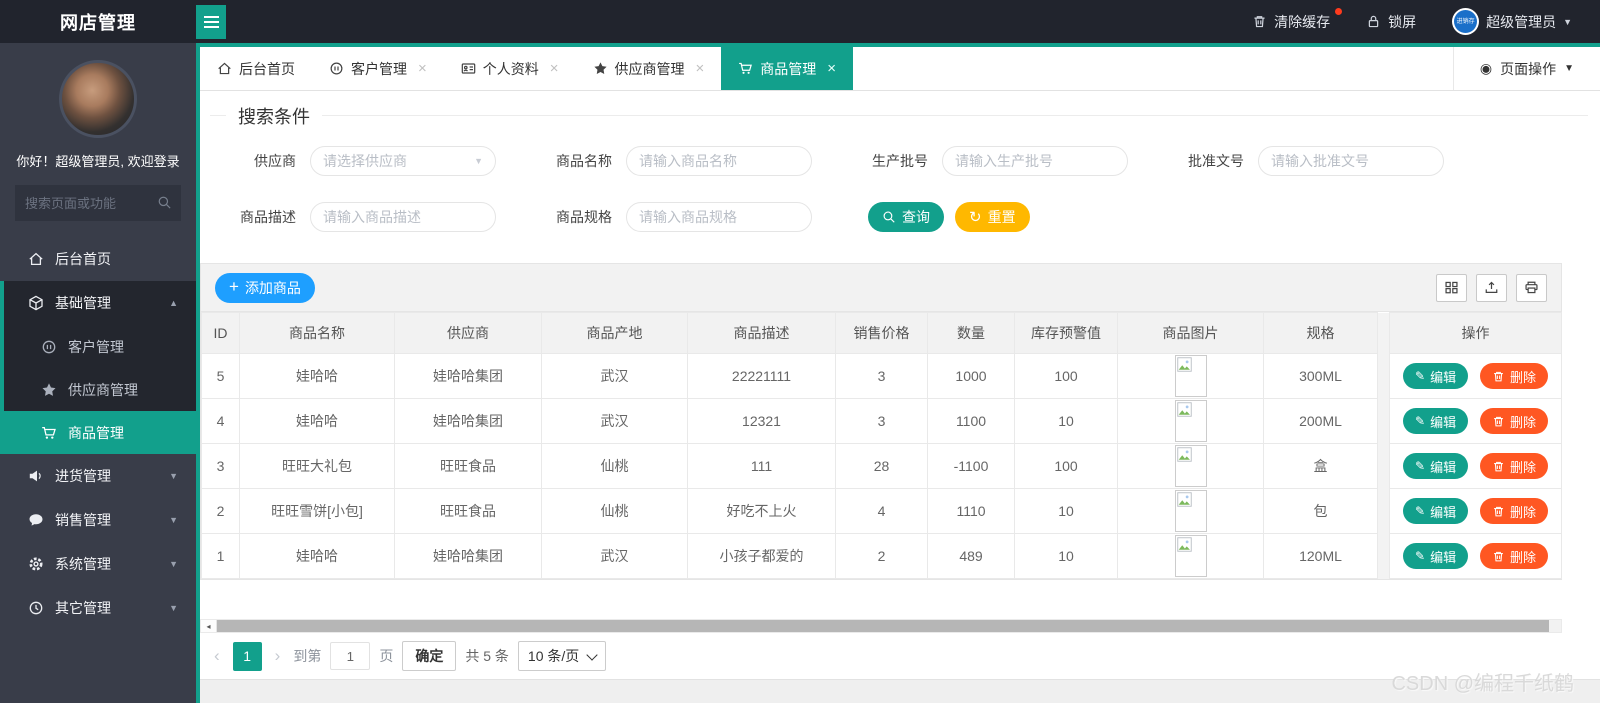 This screenshot has height=703, width=1600. I want to click on page-actions-dropdown: ◉ 页面操作 ▼, so click(1526, 68).